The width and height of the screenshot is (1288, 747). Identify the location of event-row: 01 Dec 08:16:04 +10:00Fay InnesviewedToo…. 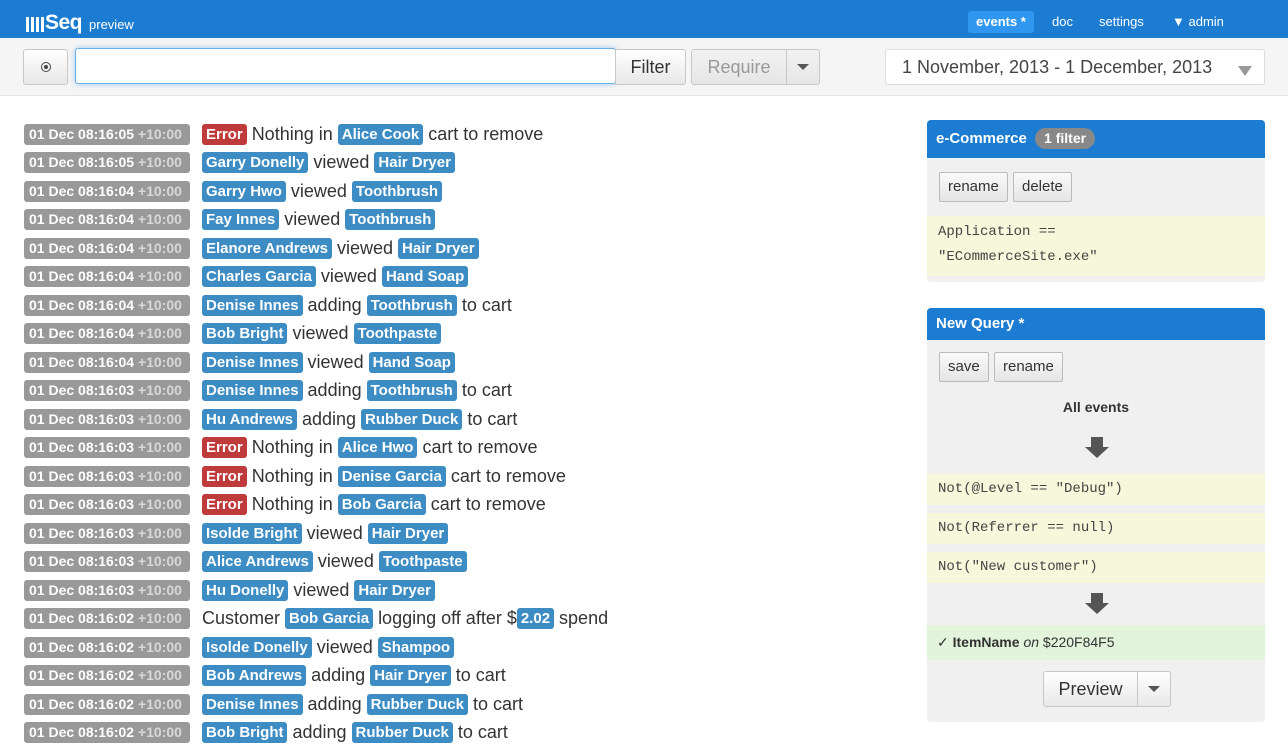
(464, 220).